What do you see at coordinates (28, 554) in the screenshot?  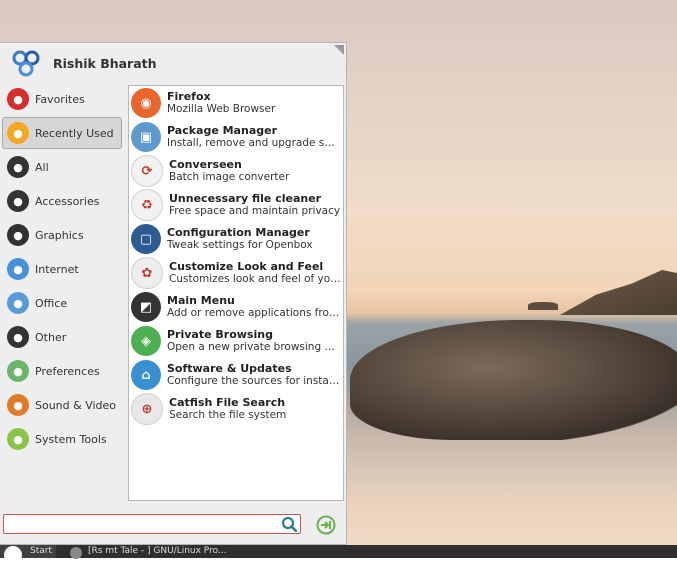 I see `start-button: Start` at bounding box center [28, 554].